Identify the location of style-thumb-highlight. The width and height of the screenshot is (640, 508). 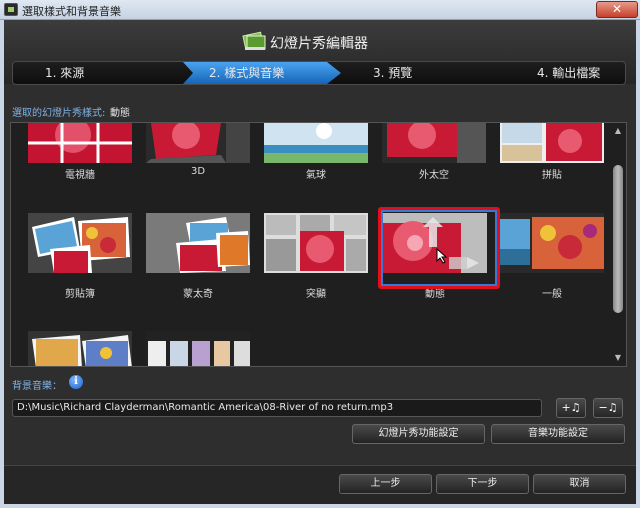
(316, 243).